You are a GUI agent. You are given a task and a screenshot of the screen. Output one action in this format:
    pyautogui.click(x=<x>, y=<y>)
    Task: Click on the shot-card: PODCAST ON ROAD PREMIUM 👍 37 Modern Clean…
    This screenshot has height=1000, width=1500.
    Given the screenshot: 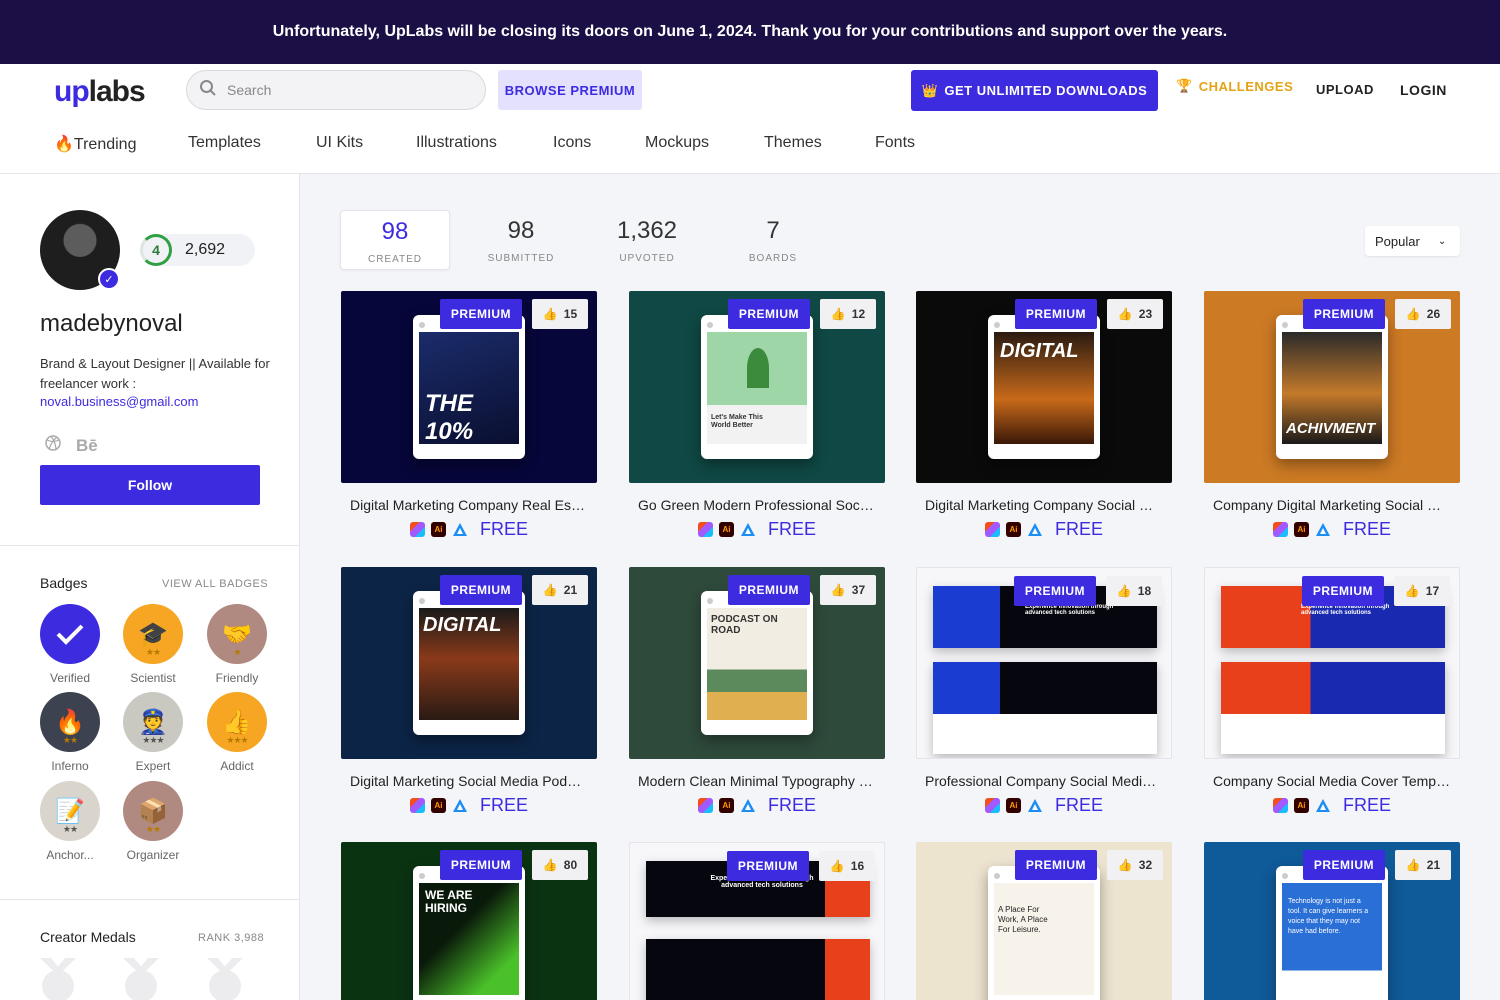 What is the action you would take?
    pyautogui.click(x=757, y=691)
    